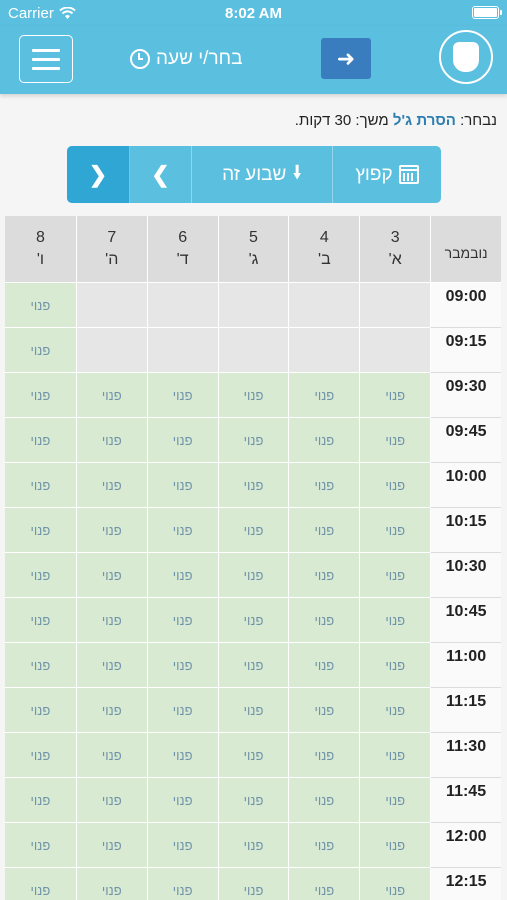  I want to click on jump-button: קפוץ, so click(387, 174).